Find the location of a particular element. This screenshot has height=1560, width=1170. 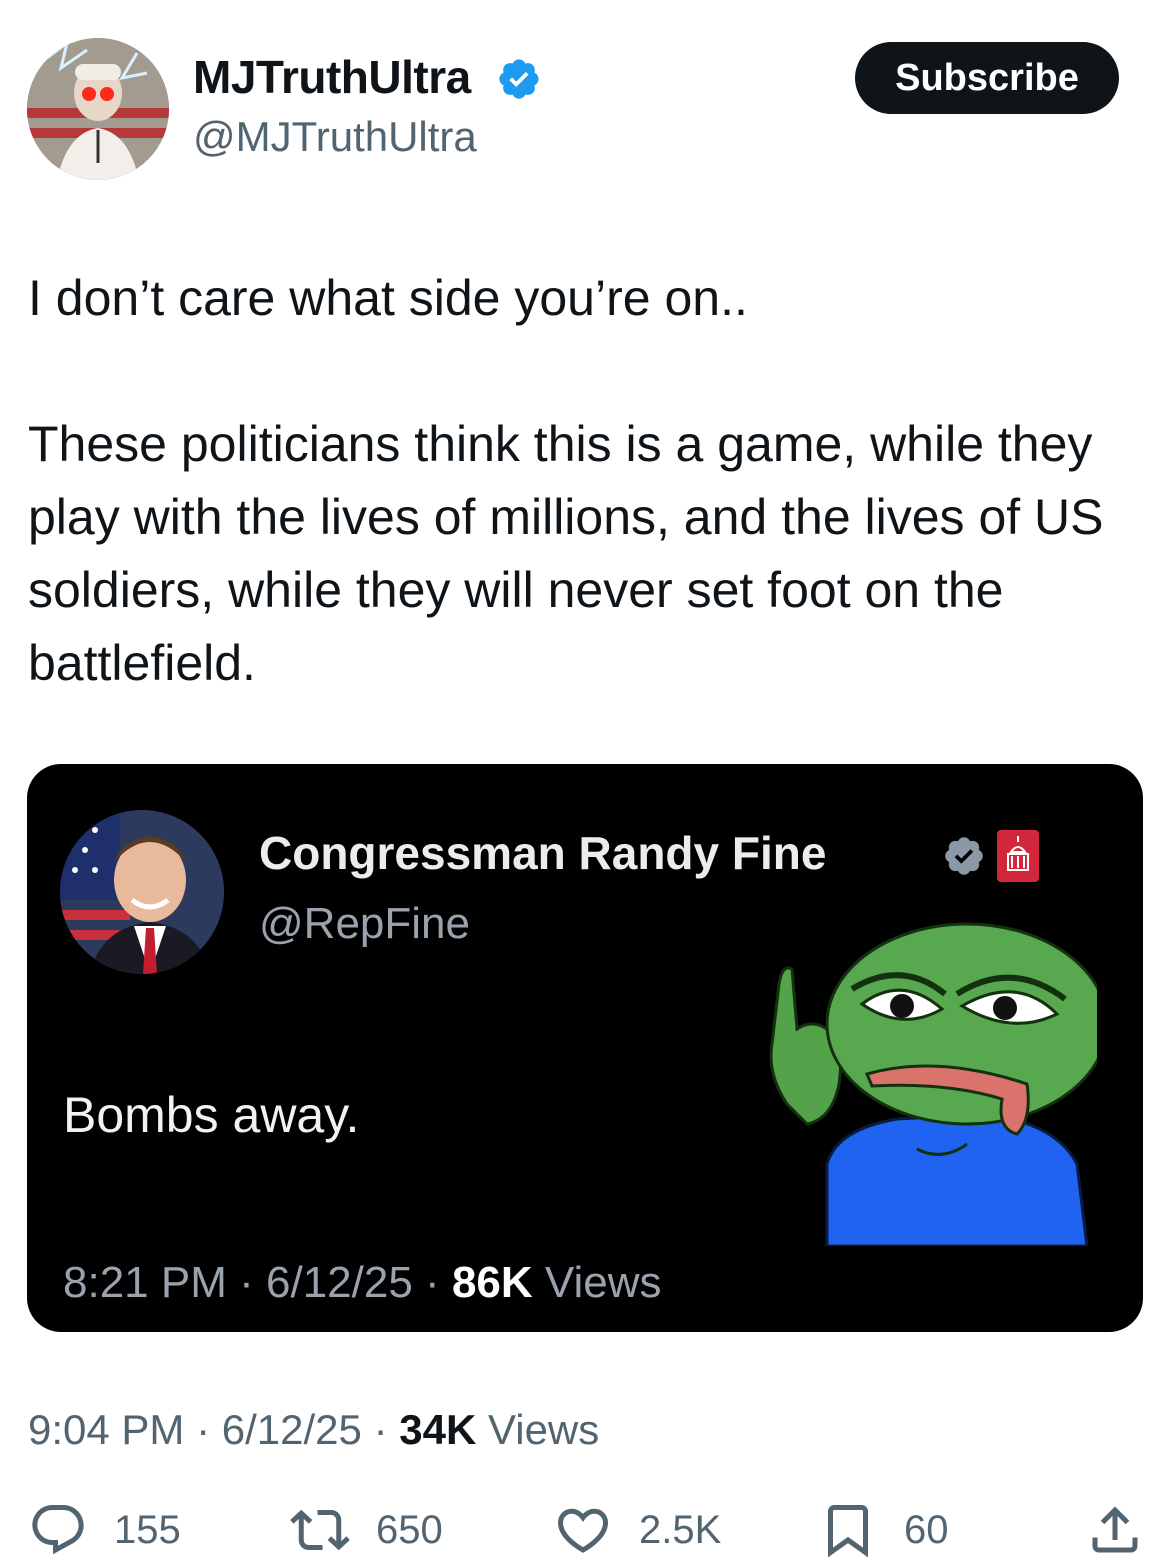

quoted-tweet-meta: 8:21 PM · 6/12/25 · 86K Views is located at coordinates (362, 1283).